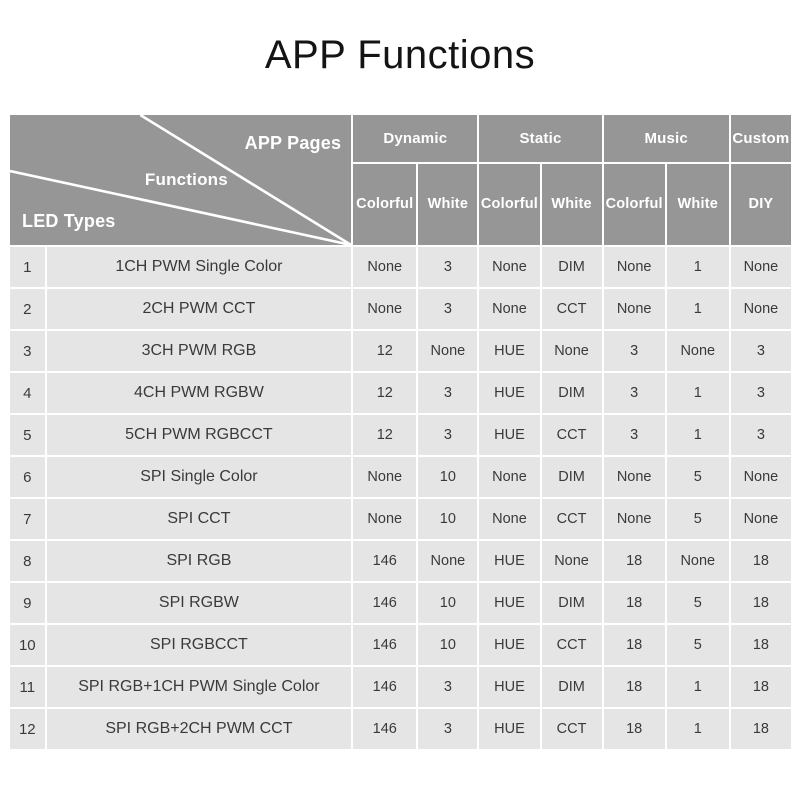 This screenshot has width=800, height=800. What do you see at coordinates (199, 687) in the screenshot?
I see `row-led-type-name: SPI RGB+1CH PWM Single Color` at bounding box center [199, 687].